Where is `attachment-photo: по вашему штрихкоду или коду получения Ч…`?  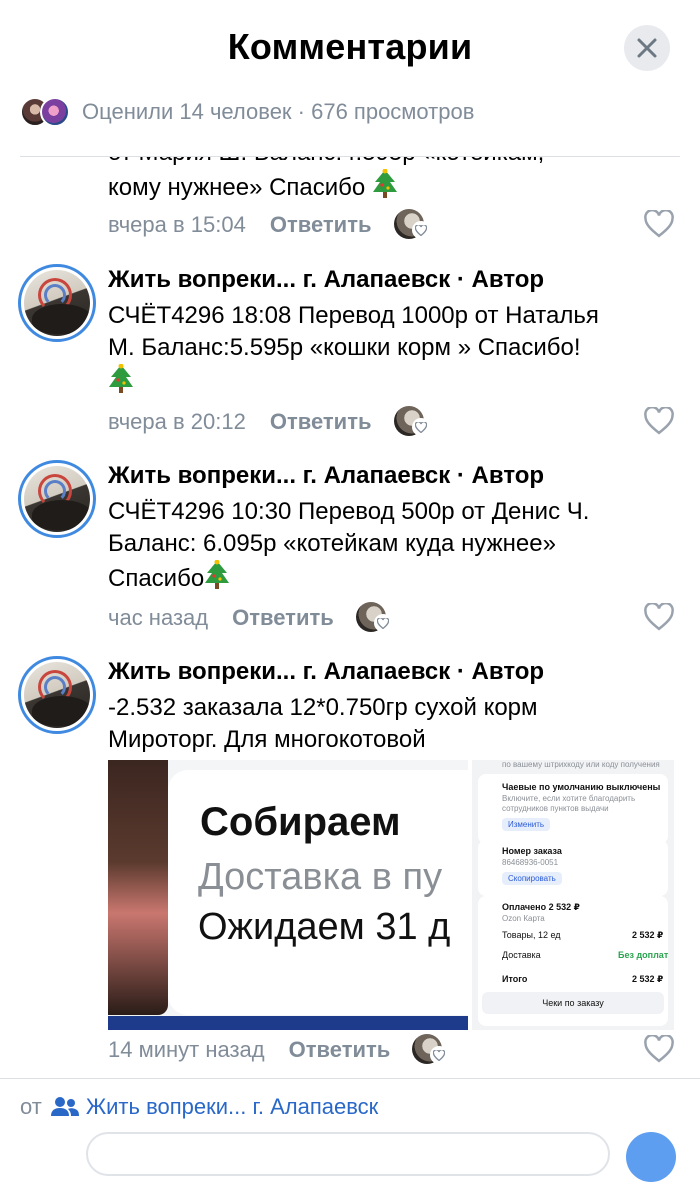
attachment-photo: по вашему штрихкоду или коду получения Ч… is located at coordinates (573, 895).